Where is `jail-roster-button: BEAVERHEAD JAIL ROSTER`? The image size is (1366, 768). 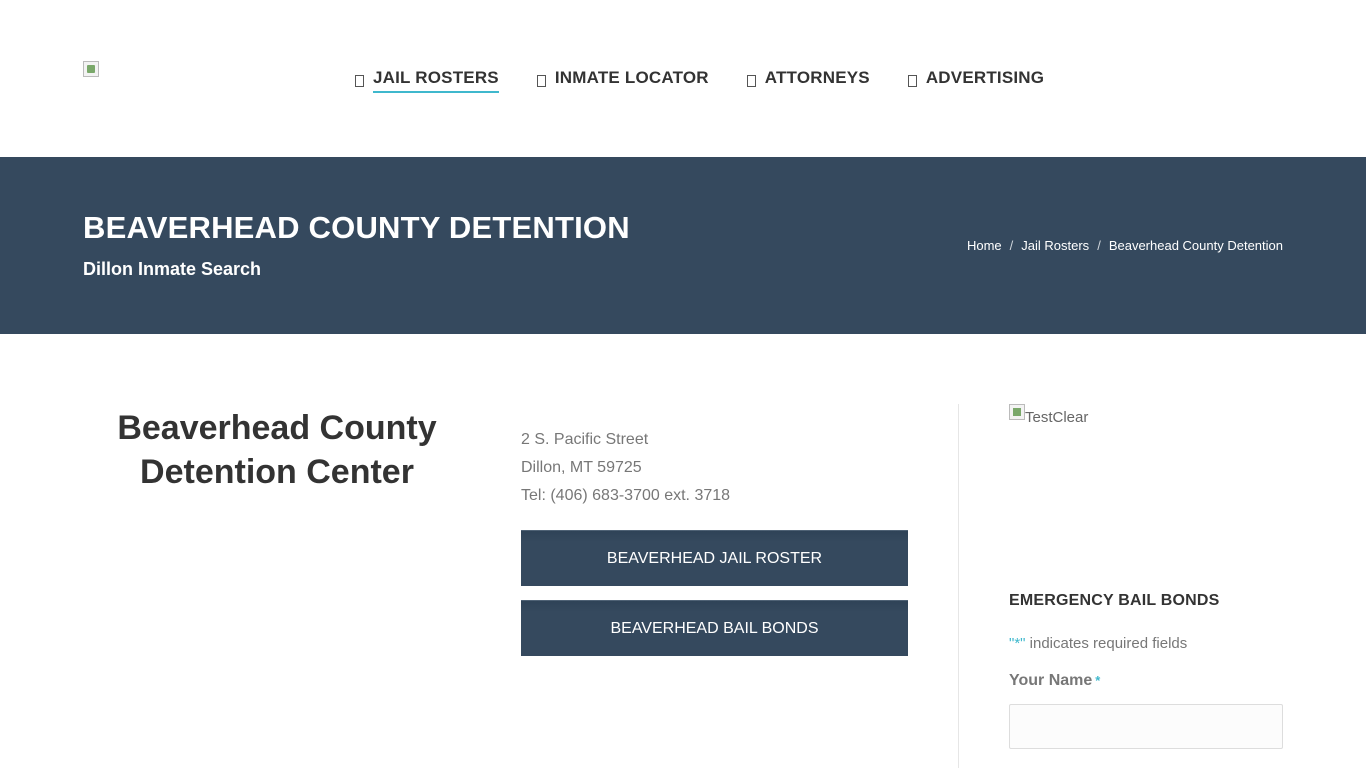 jail-roster-button: BEAVERHEAD JAIL ROSTER is located at coordinates (714, 558).